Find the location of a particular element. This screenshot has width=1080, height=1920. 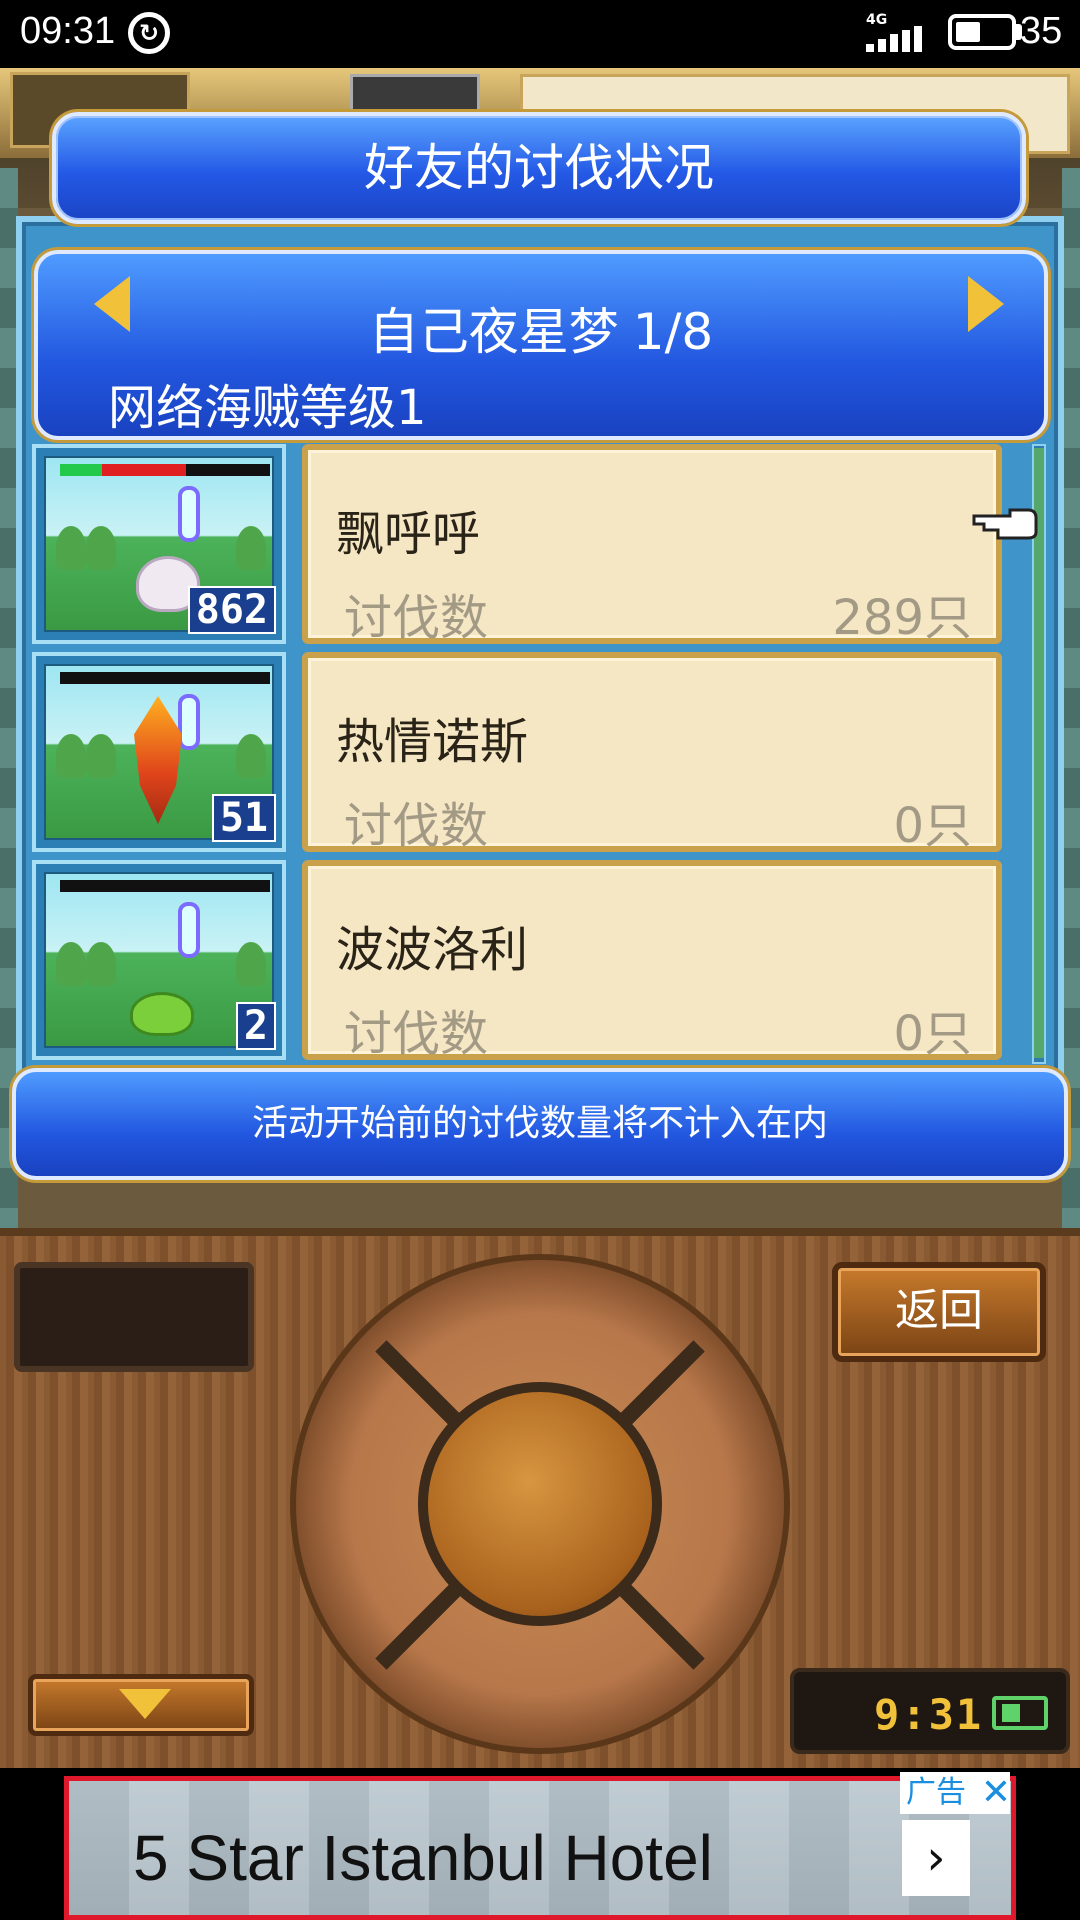

list-item: 862 飘呼呼 讨伐数 289只 is located at coordinates (532, 545).